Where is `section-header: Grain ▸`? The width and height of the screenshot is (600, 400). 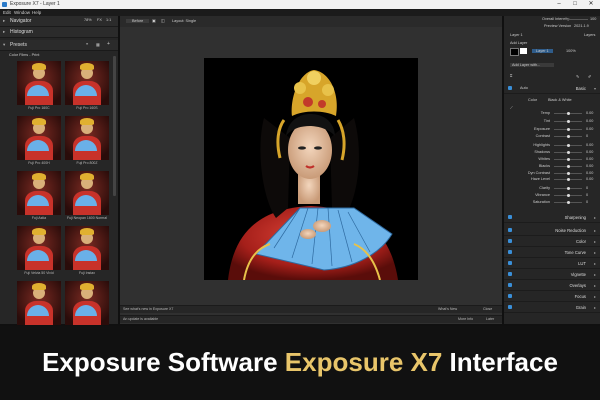 section-header: Grain ▸ is located at coordinates (552, 308).